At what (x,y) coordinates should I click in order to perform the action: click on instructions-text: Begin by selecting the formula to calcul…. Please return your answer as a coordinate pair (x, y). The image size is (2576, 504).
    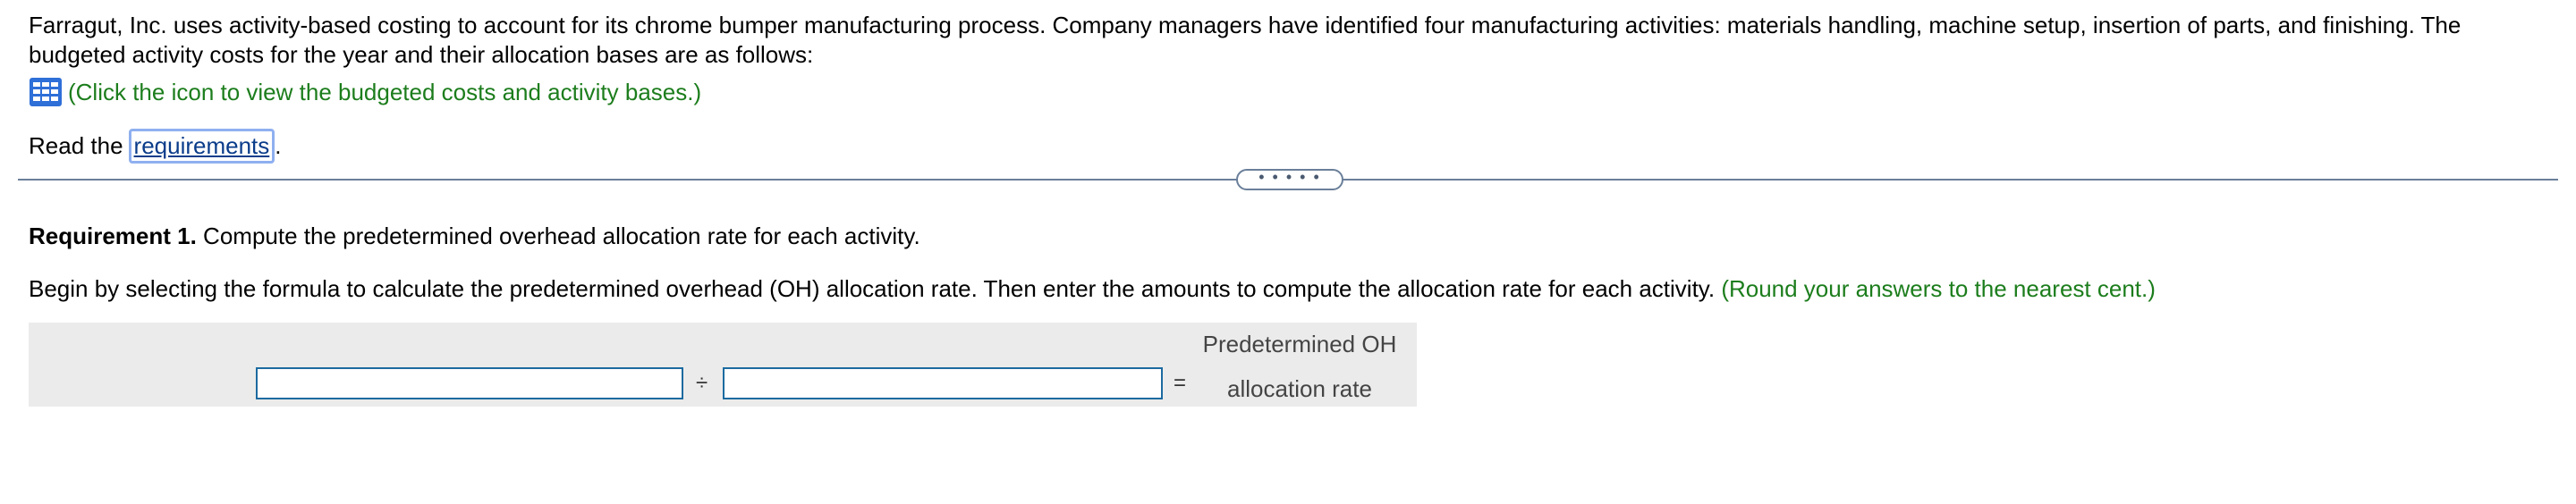
    Looking at the image, I should click on (875, 288).